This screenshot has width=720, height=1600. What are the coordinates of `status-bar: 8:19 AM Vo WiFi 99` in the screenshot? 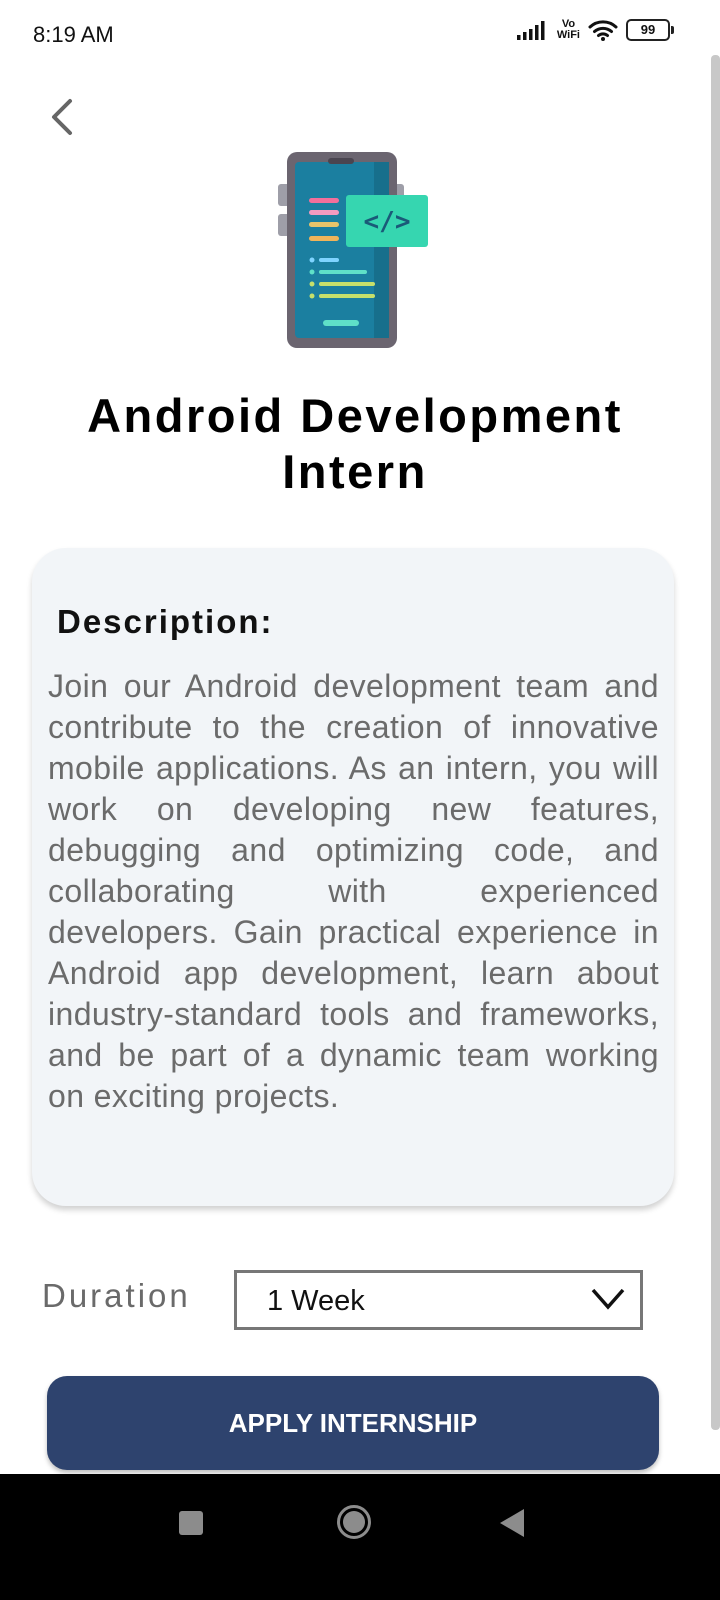 It's located at (360, 35).